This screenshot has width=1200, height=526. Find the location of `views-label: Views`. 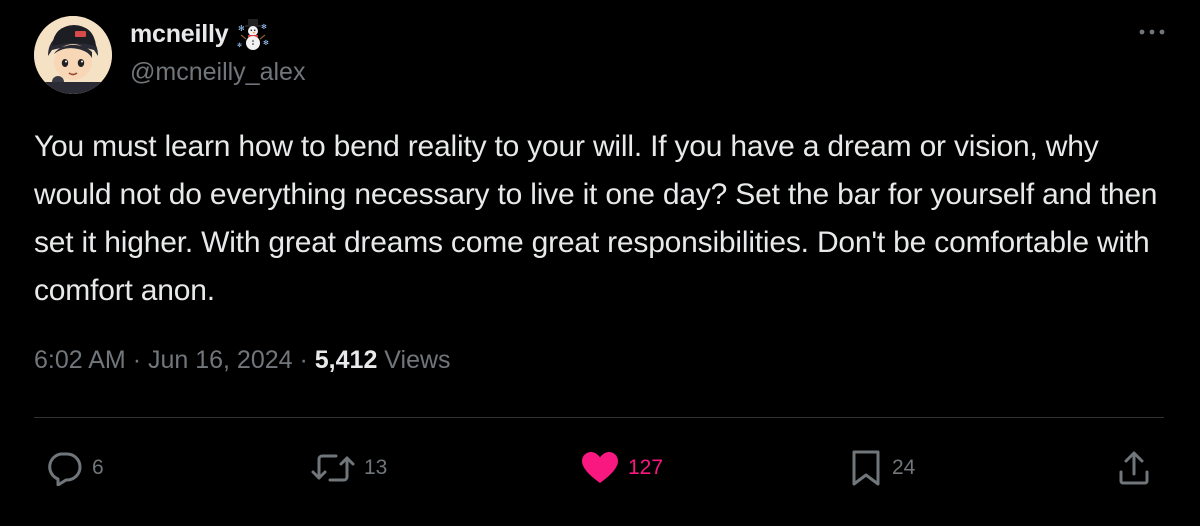

views-label: Views is located at coordinates (417, 360).